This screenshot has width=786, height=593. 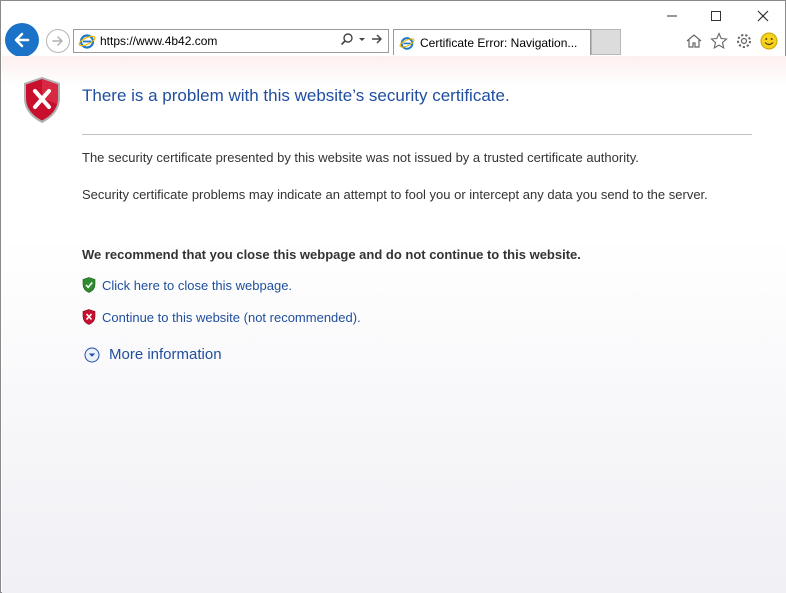 What do you see at coordinates (763, 16) in the screenshot?
I see `close-icon` at bounding box center [763, 16].